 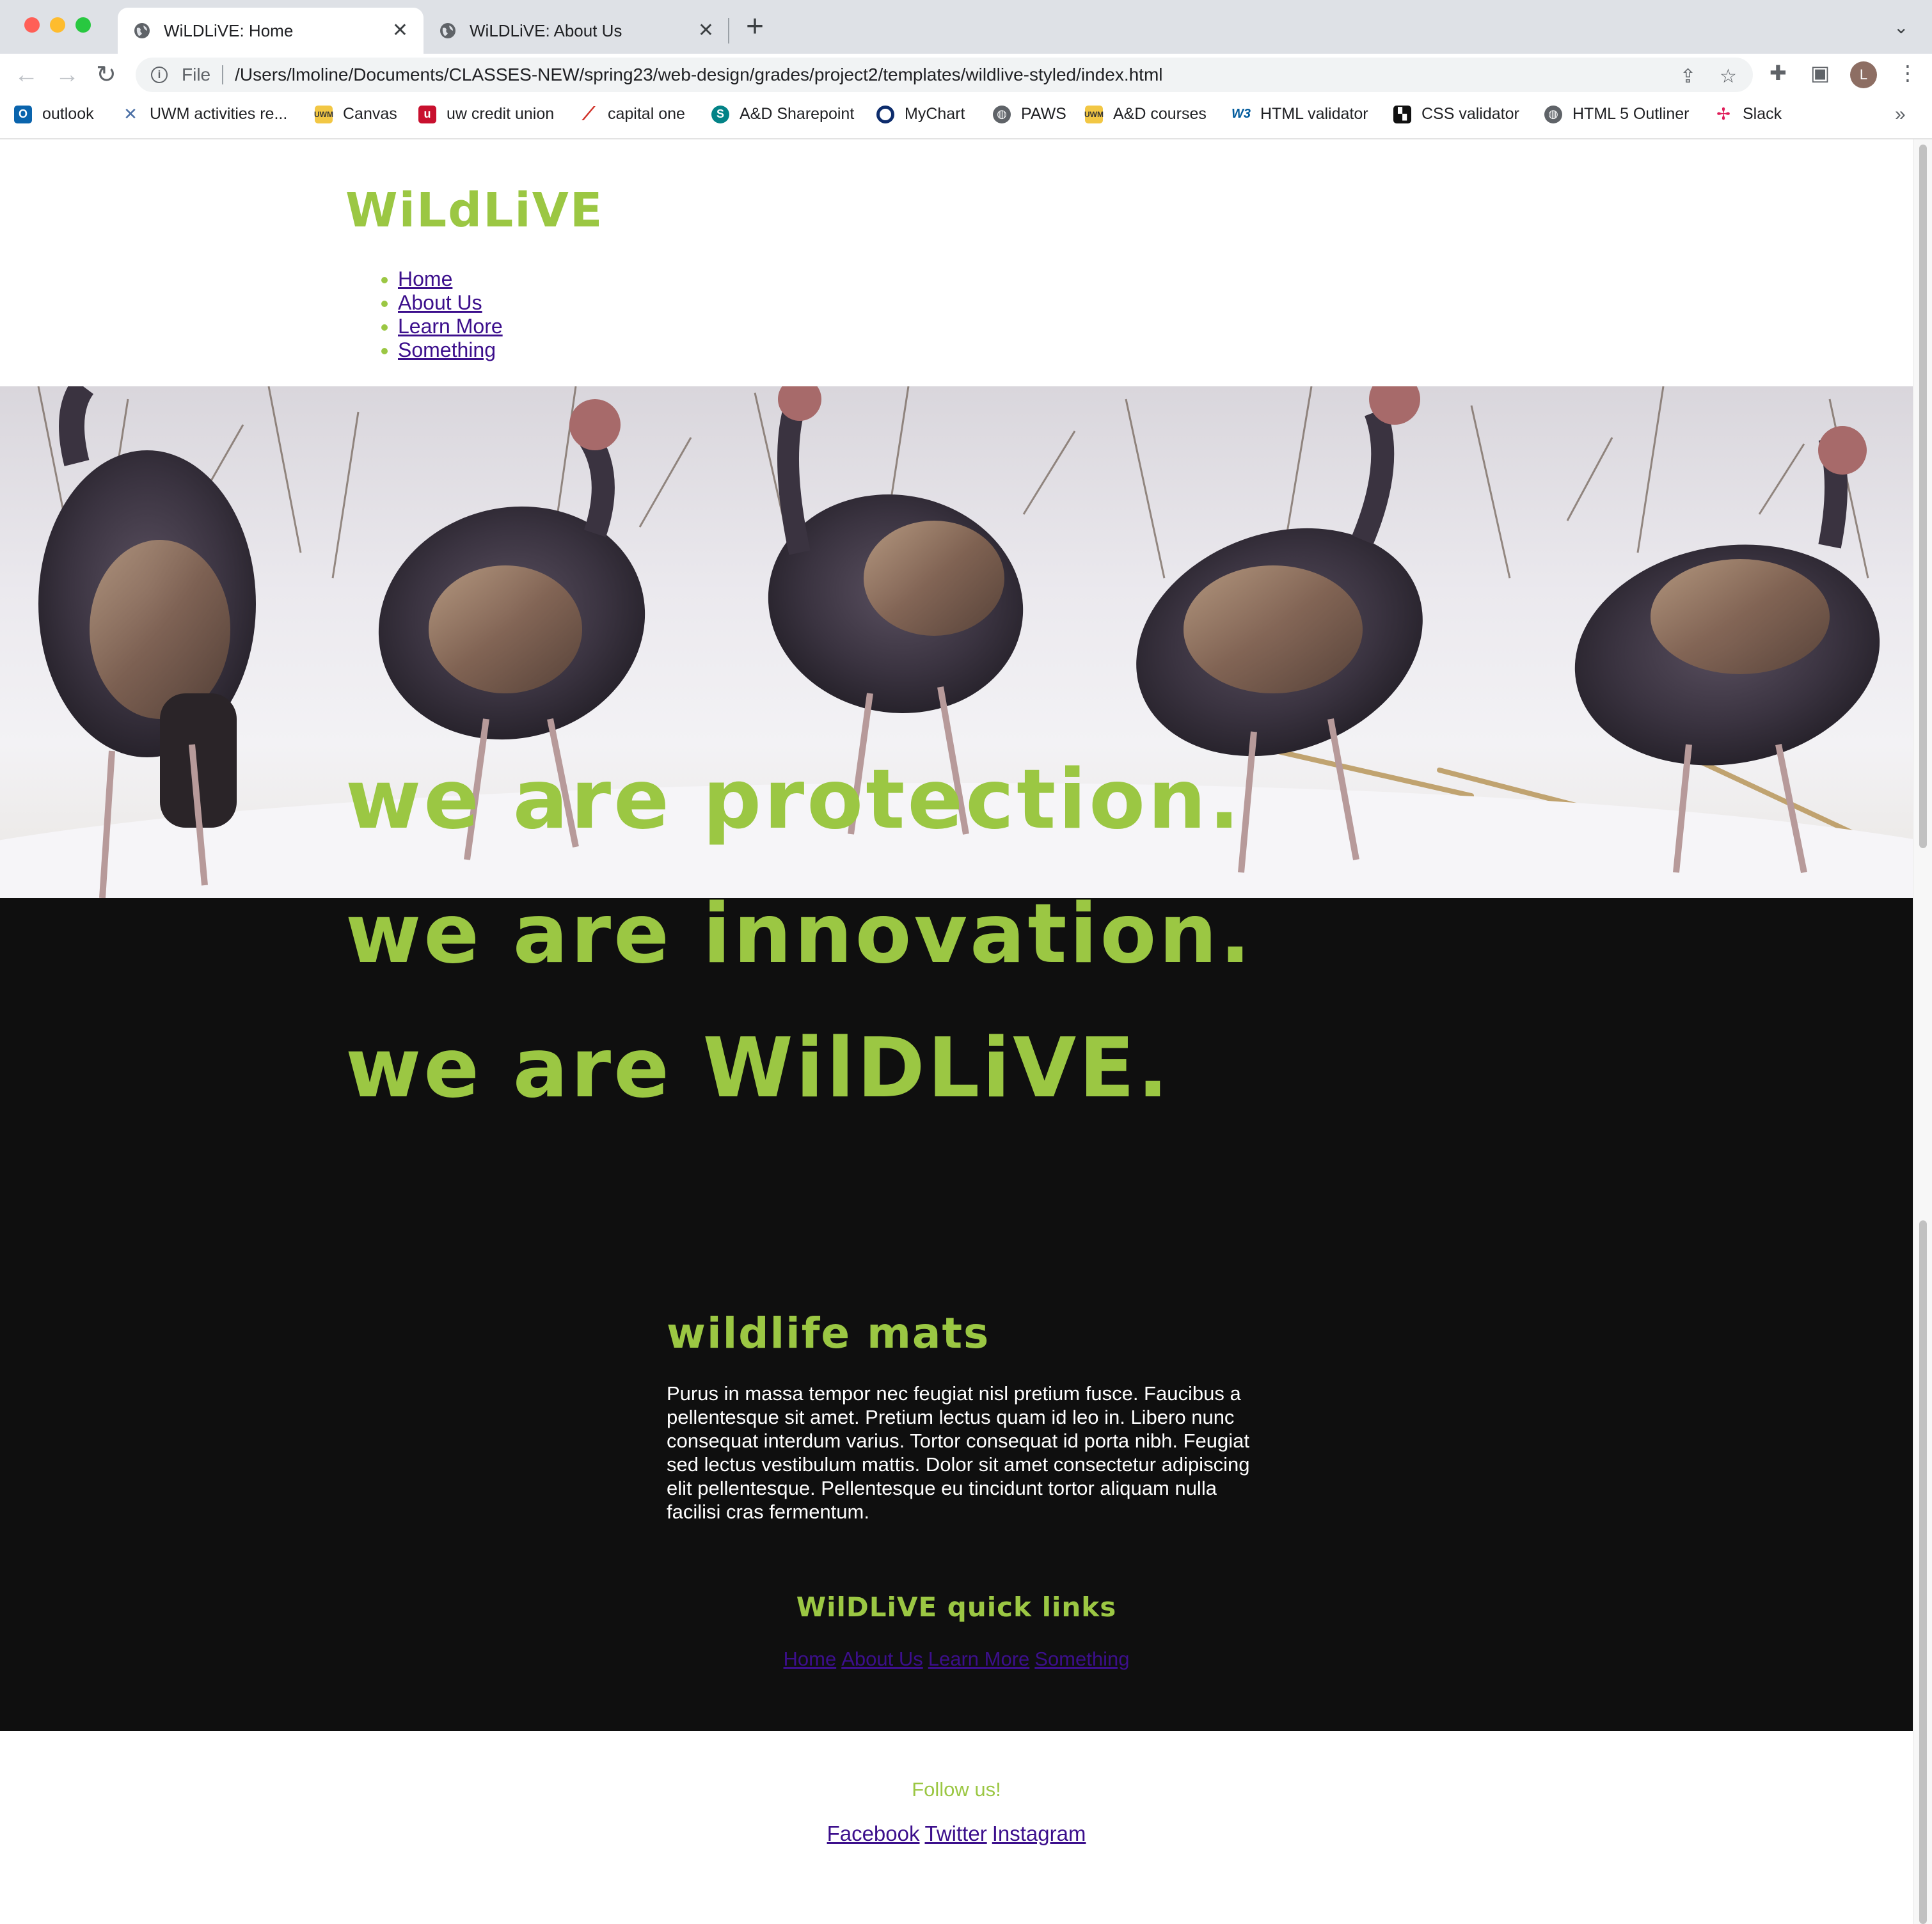 What do you see at coordinates (546, 30) in the screenshot?
I see `tab-title: WiLDLiVE: About Us` at bounding box center [546, 30].